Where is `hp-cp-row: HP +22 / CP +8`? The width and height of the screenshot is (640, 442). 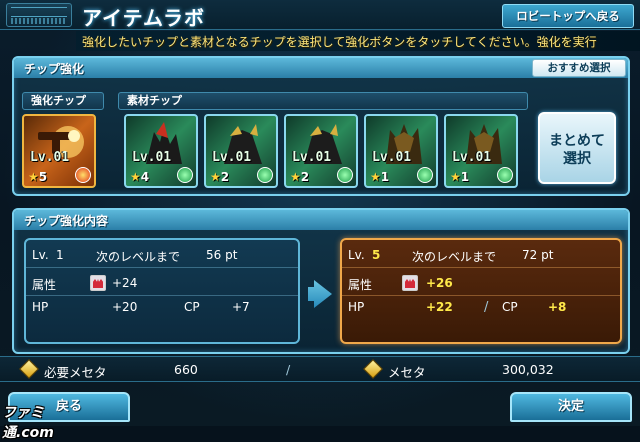 hp-cp-row: HP +22 / CP +8 is located at coordinates (481, 308).